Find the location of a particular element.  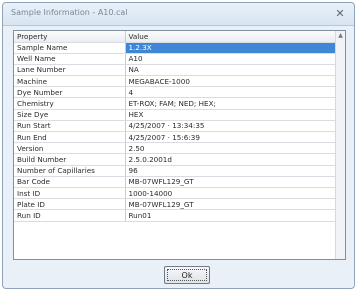

property-cell: Sample Name is located at coordinates (70, 48).